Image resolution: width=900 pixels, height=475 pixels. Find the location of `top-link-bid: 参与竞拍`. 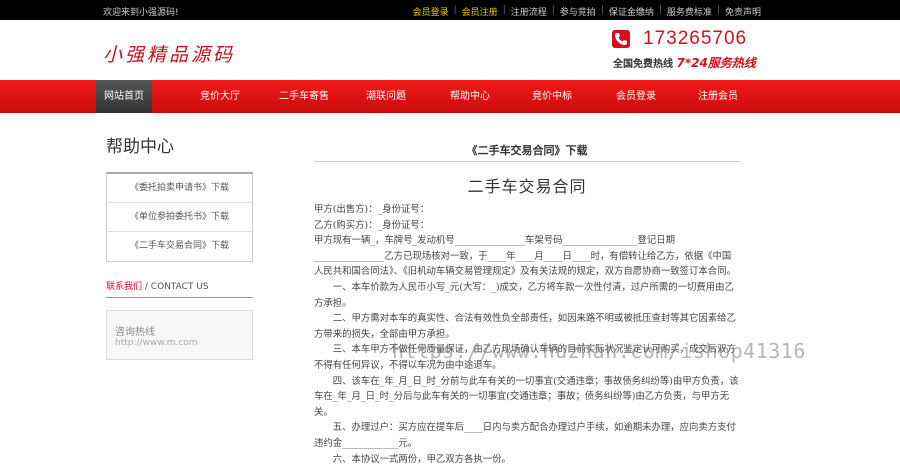

top-link-bid: 参与竞拍 is located at coordinates (578, 11).